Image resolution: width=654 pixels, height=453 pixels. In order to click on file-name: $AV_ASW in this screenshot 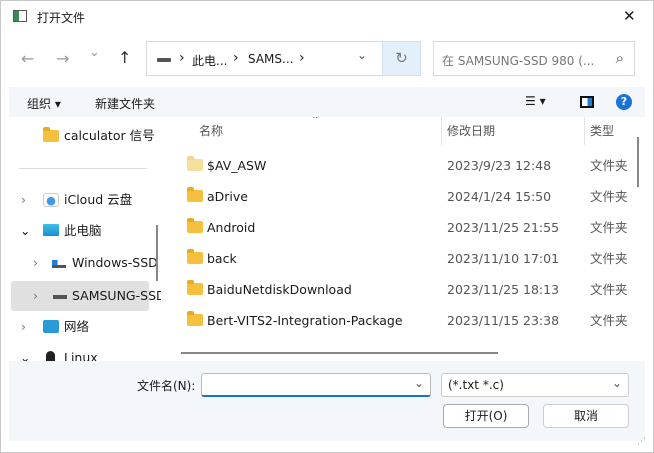, I will do `click(237, 165)`.